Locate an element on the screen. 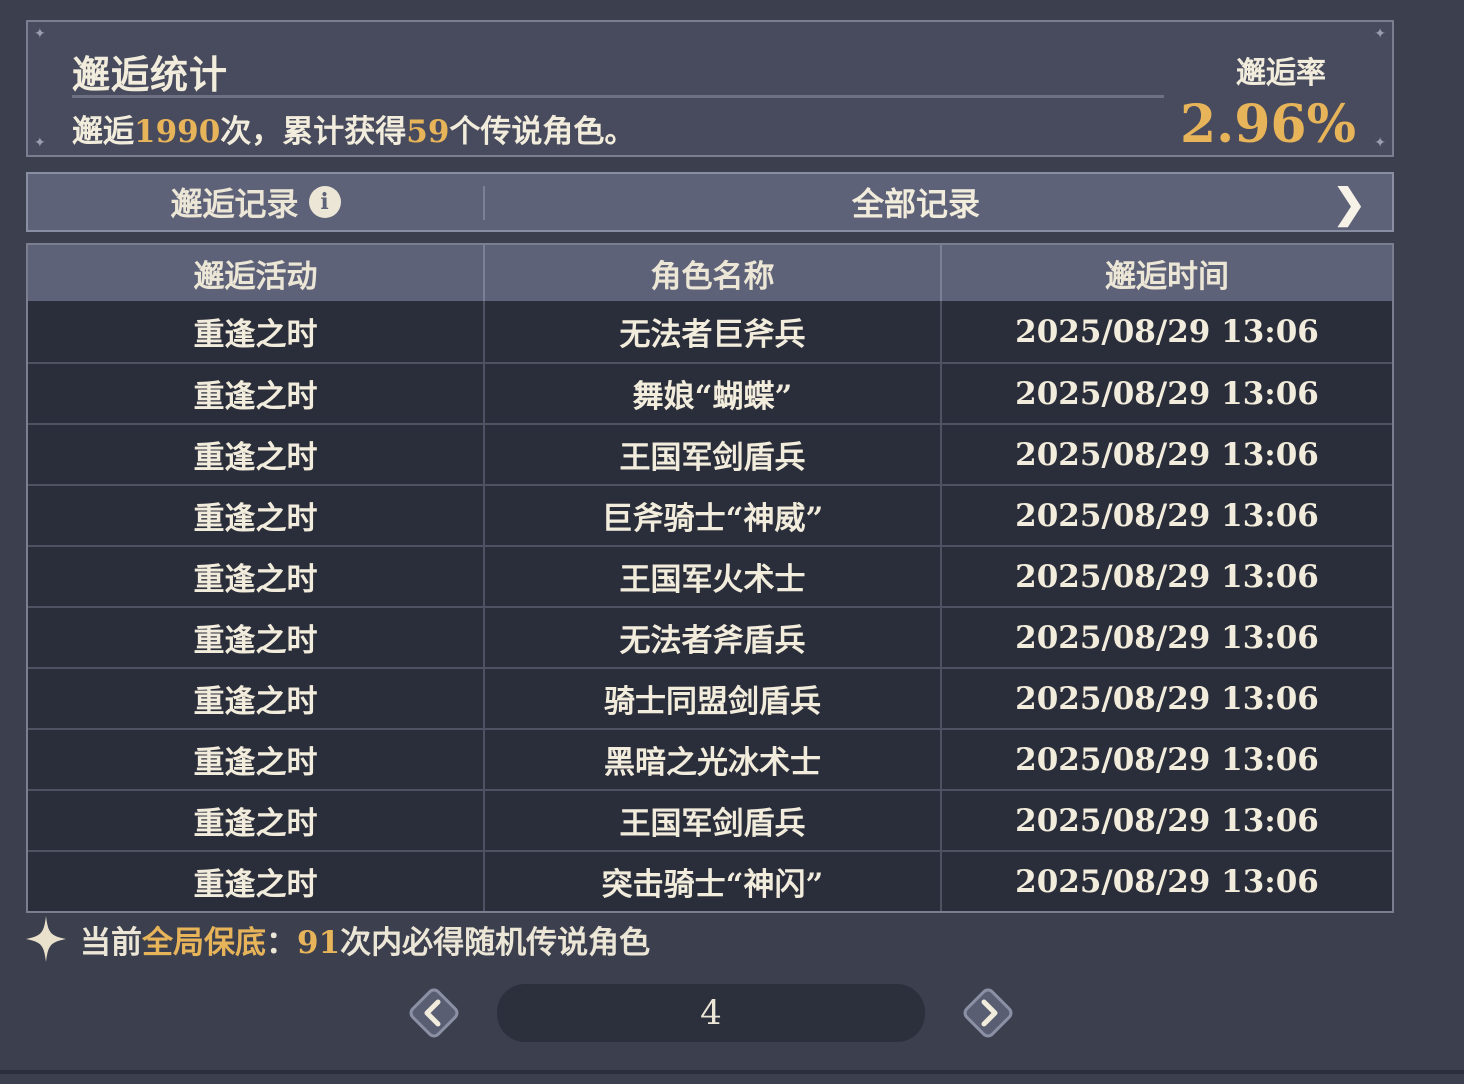 The image size is (1464, 1084). cell-name: 黑暗之光冰术士 is located at coordinates (711, 759).